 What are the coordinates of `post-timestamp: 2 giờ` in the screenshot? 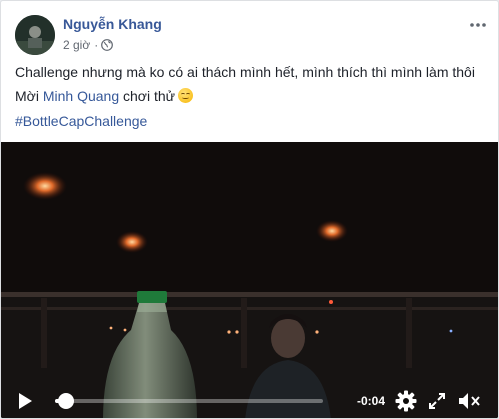 It's located at (76, 45).